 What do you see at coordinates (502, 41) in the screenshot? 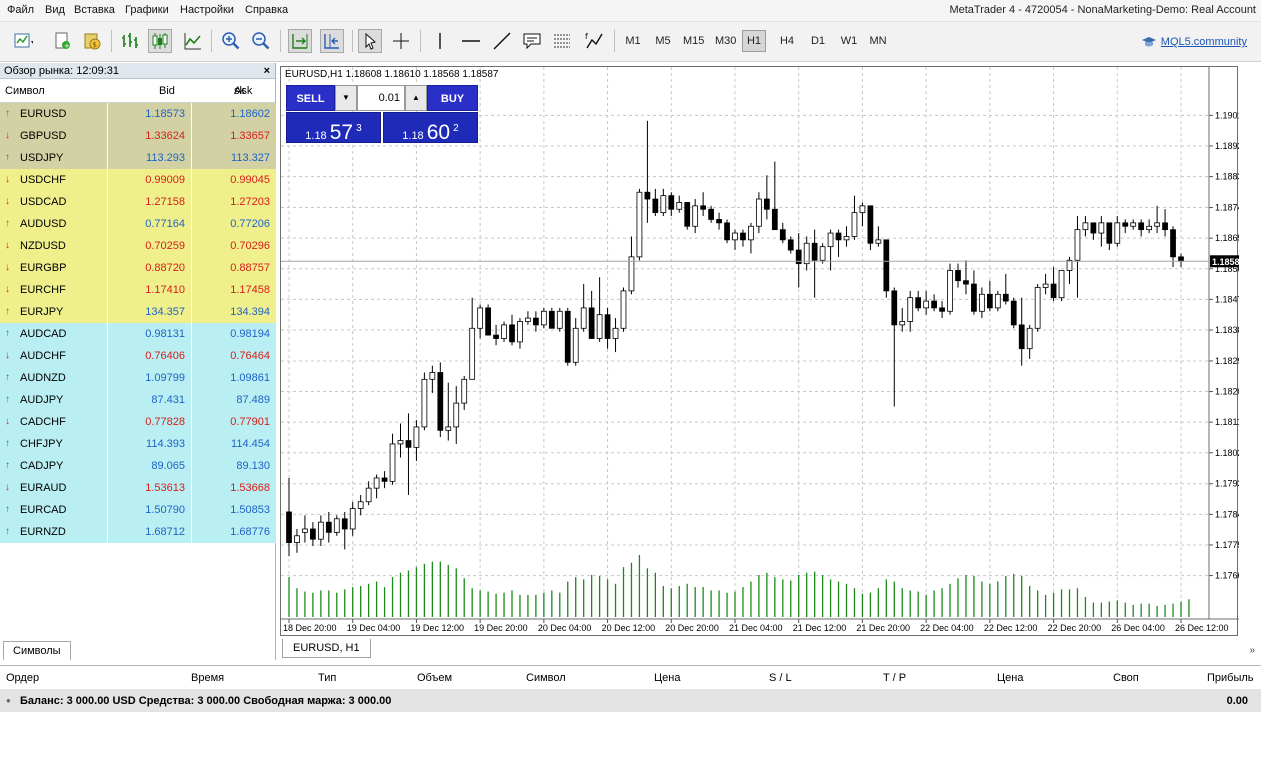
I see `trendline-button` at bounding box center [502, 41].